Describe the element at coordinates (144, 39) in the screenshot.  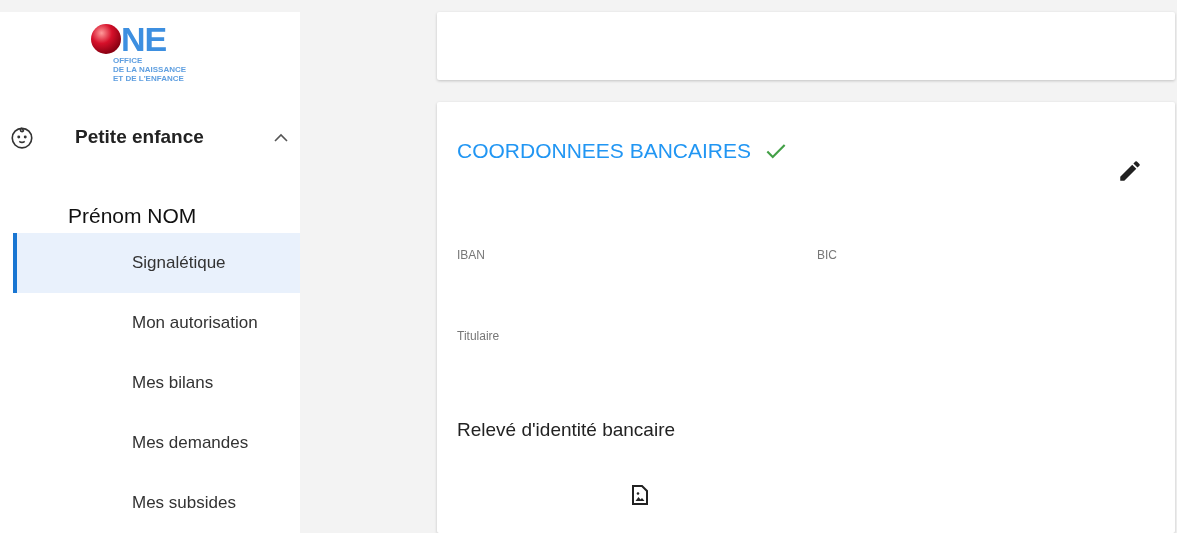
I see `logo-text: NE` at that location.